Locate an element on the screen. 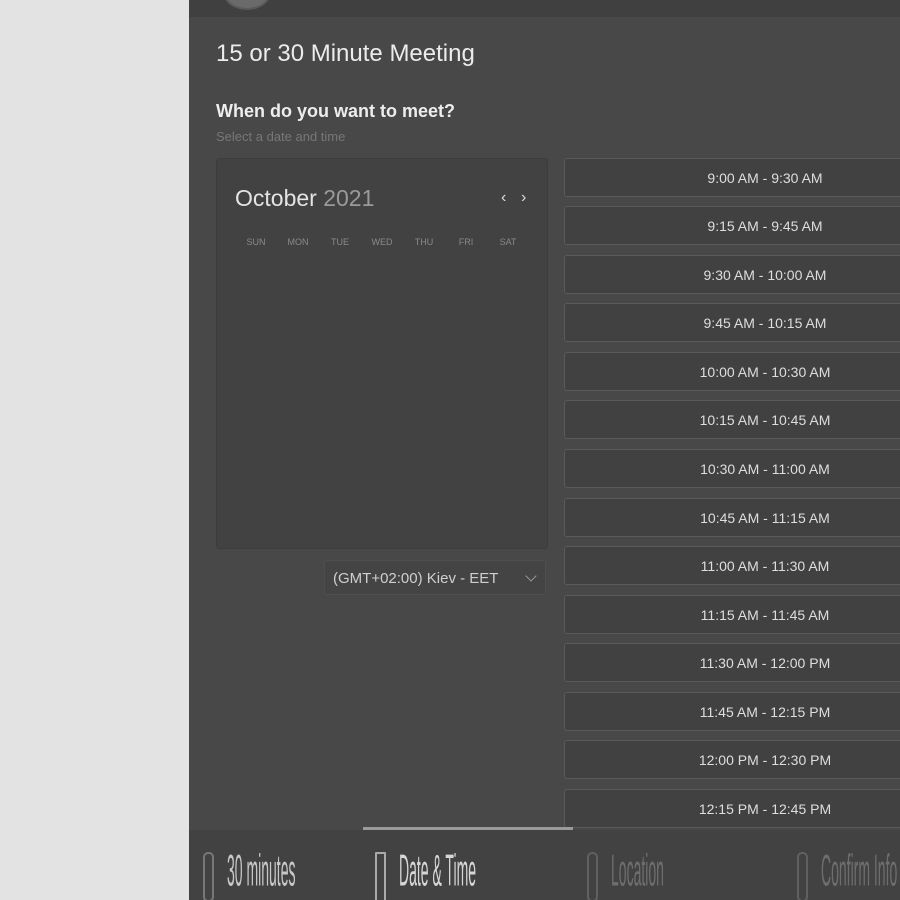 This screenshot has width=900, height=900. time-slot-label: 9:00 AM - 9:30 AM is located at coordinates (765, 178).